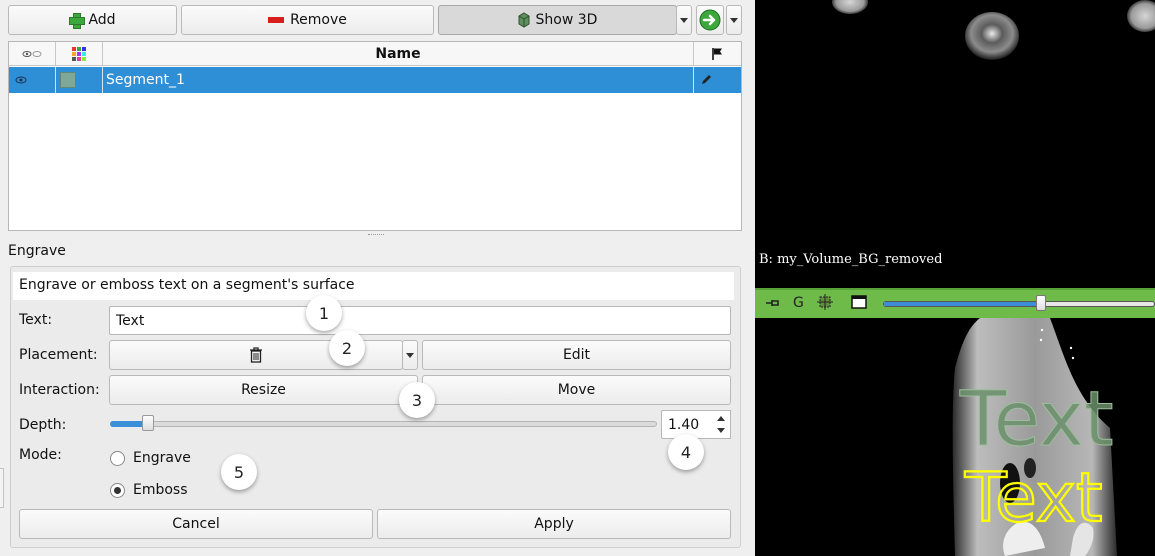 The height and width of the screenshot is (556, 1155). I want to click on show-3d-label: Show 3D, so click(566, 20).